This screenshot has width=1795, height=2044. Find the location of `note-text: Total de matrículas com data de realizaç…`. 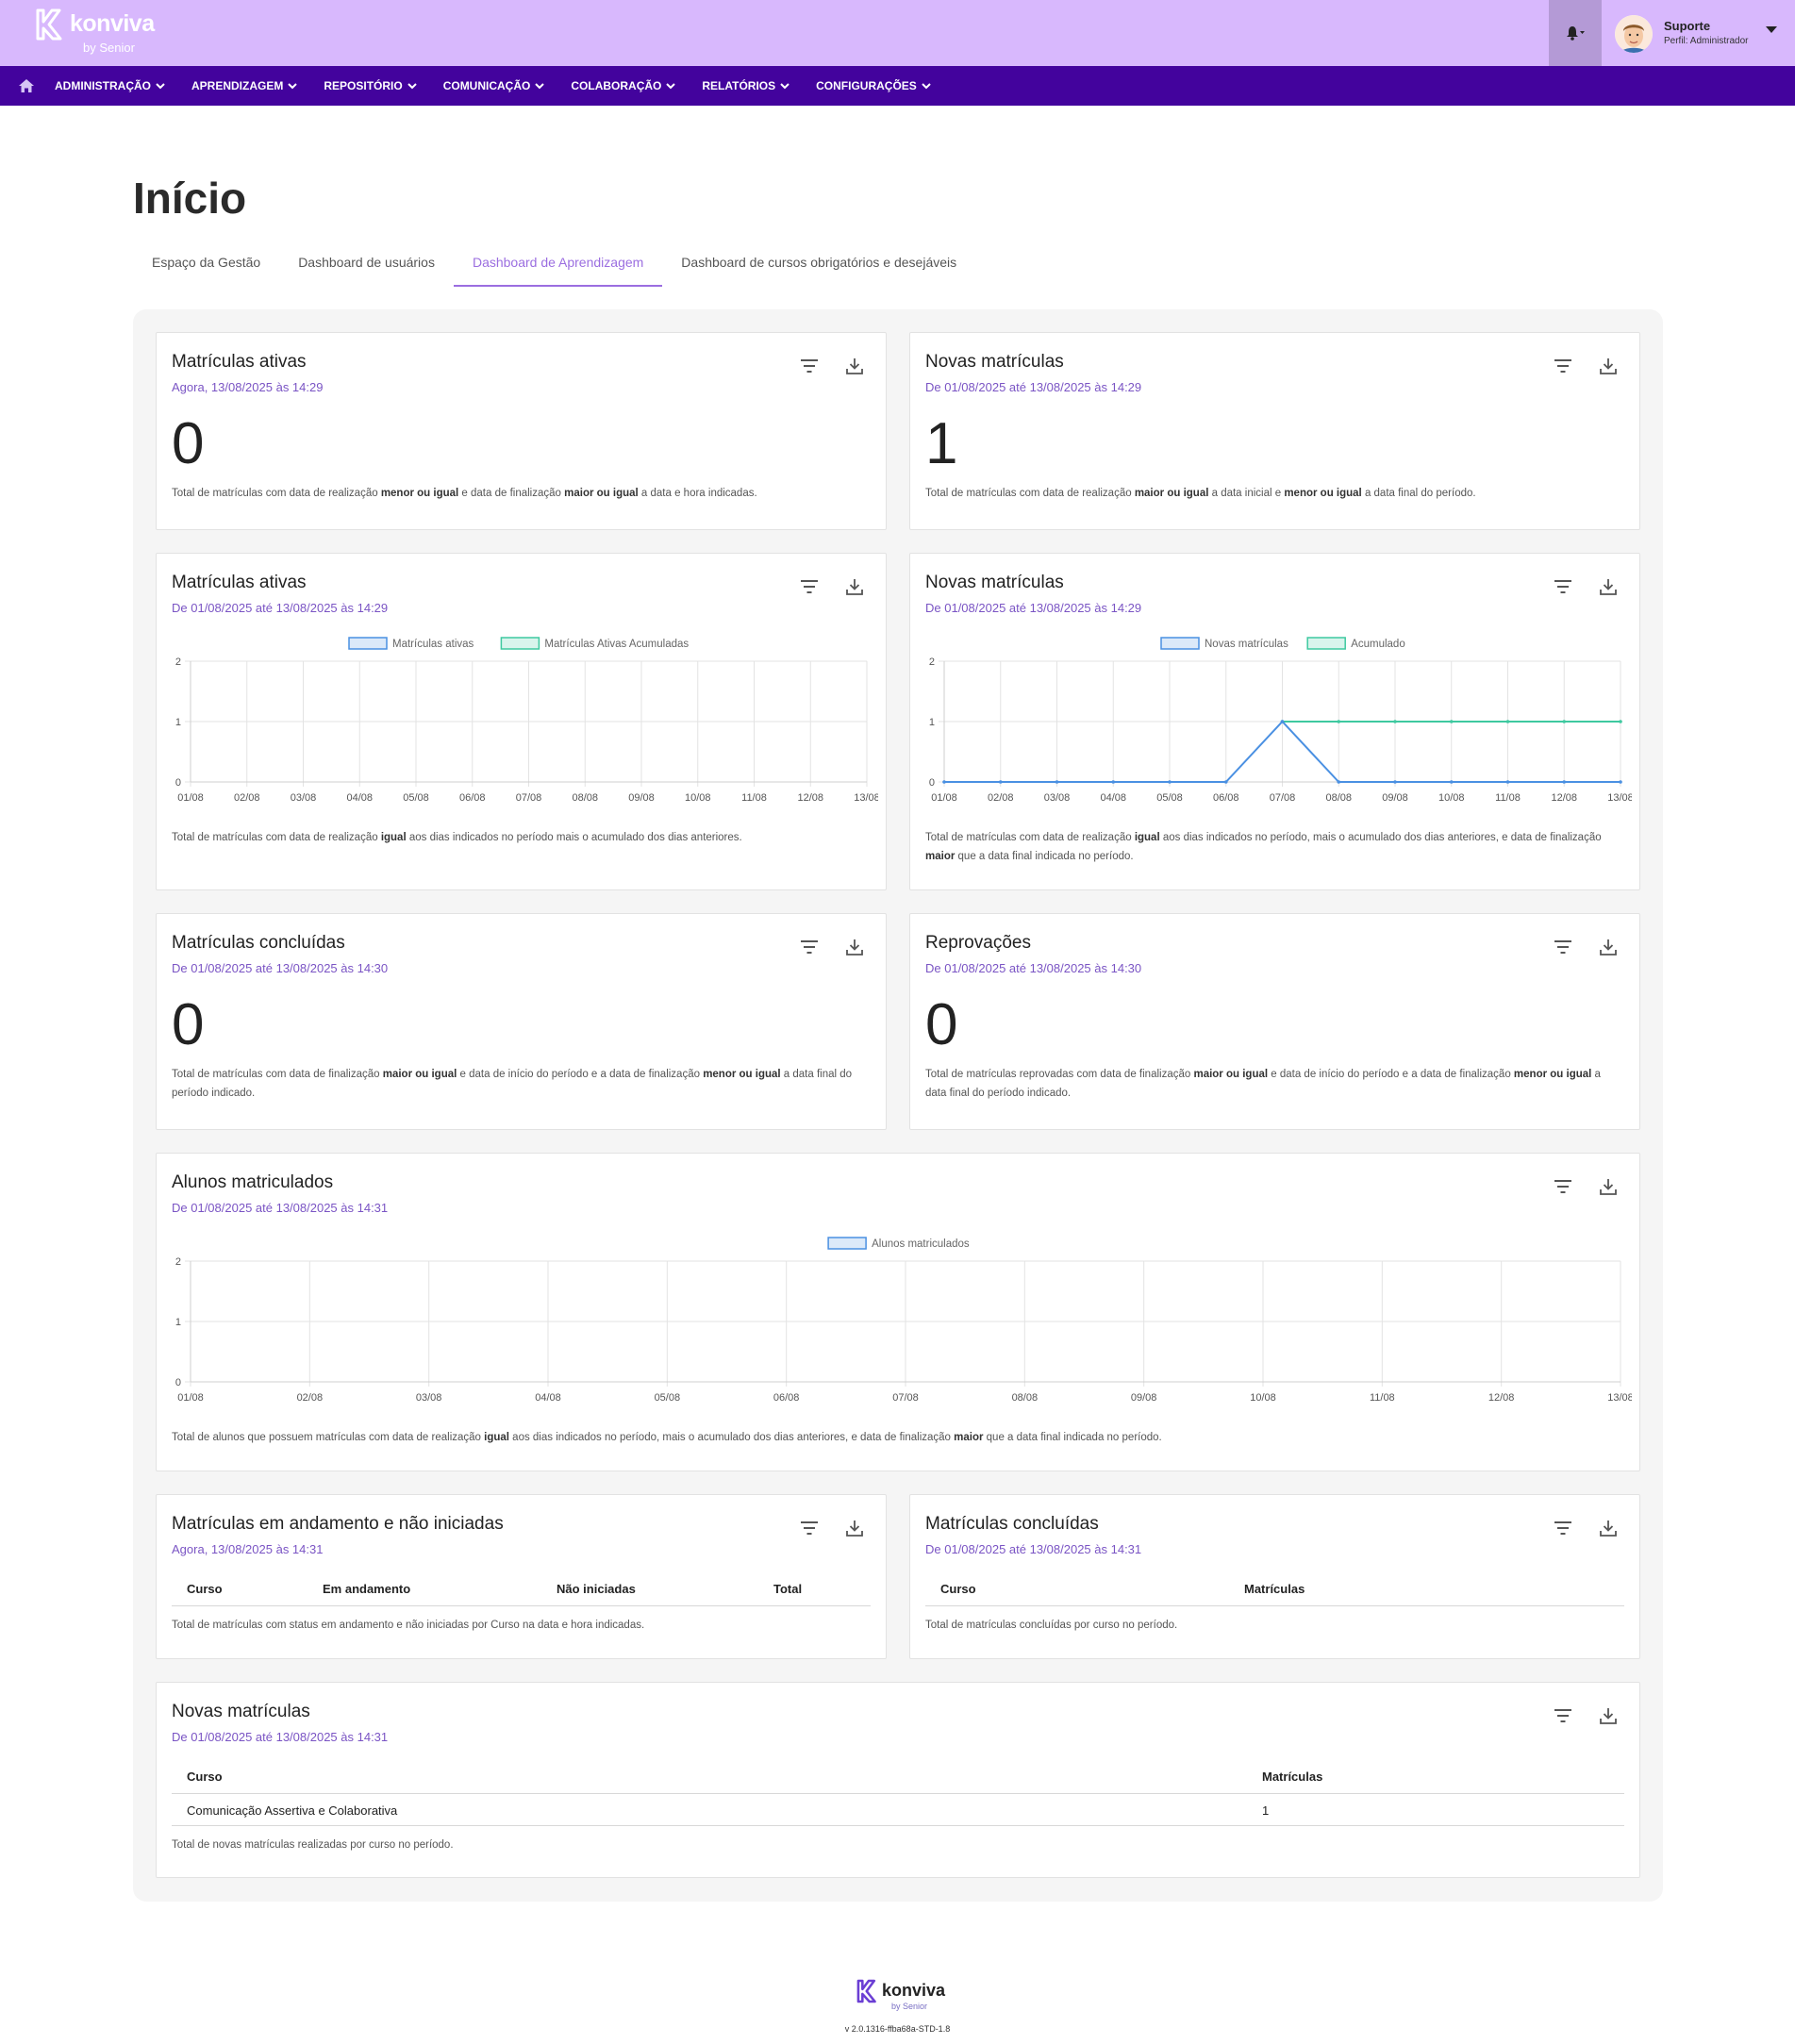

note-text: Total de matrículas com data de realizaç… is located at coordinates (1030, 837).